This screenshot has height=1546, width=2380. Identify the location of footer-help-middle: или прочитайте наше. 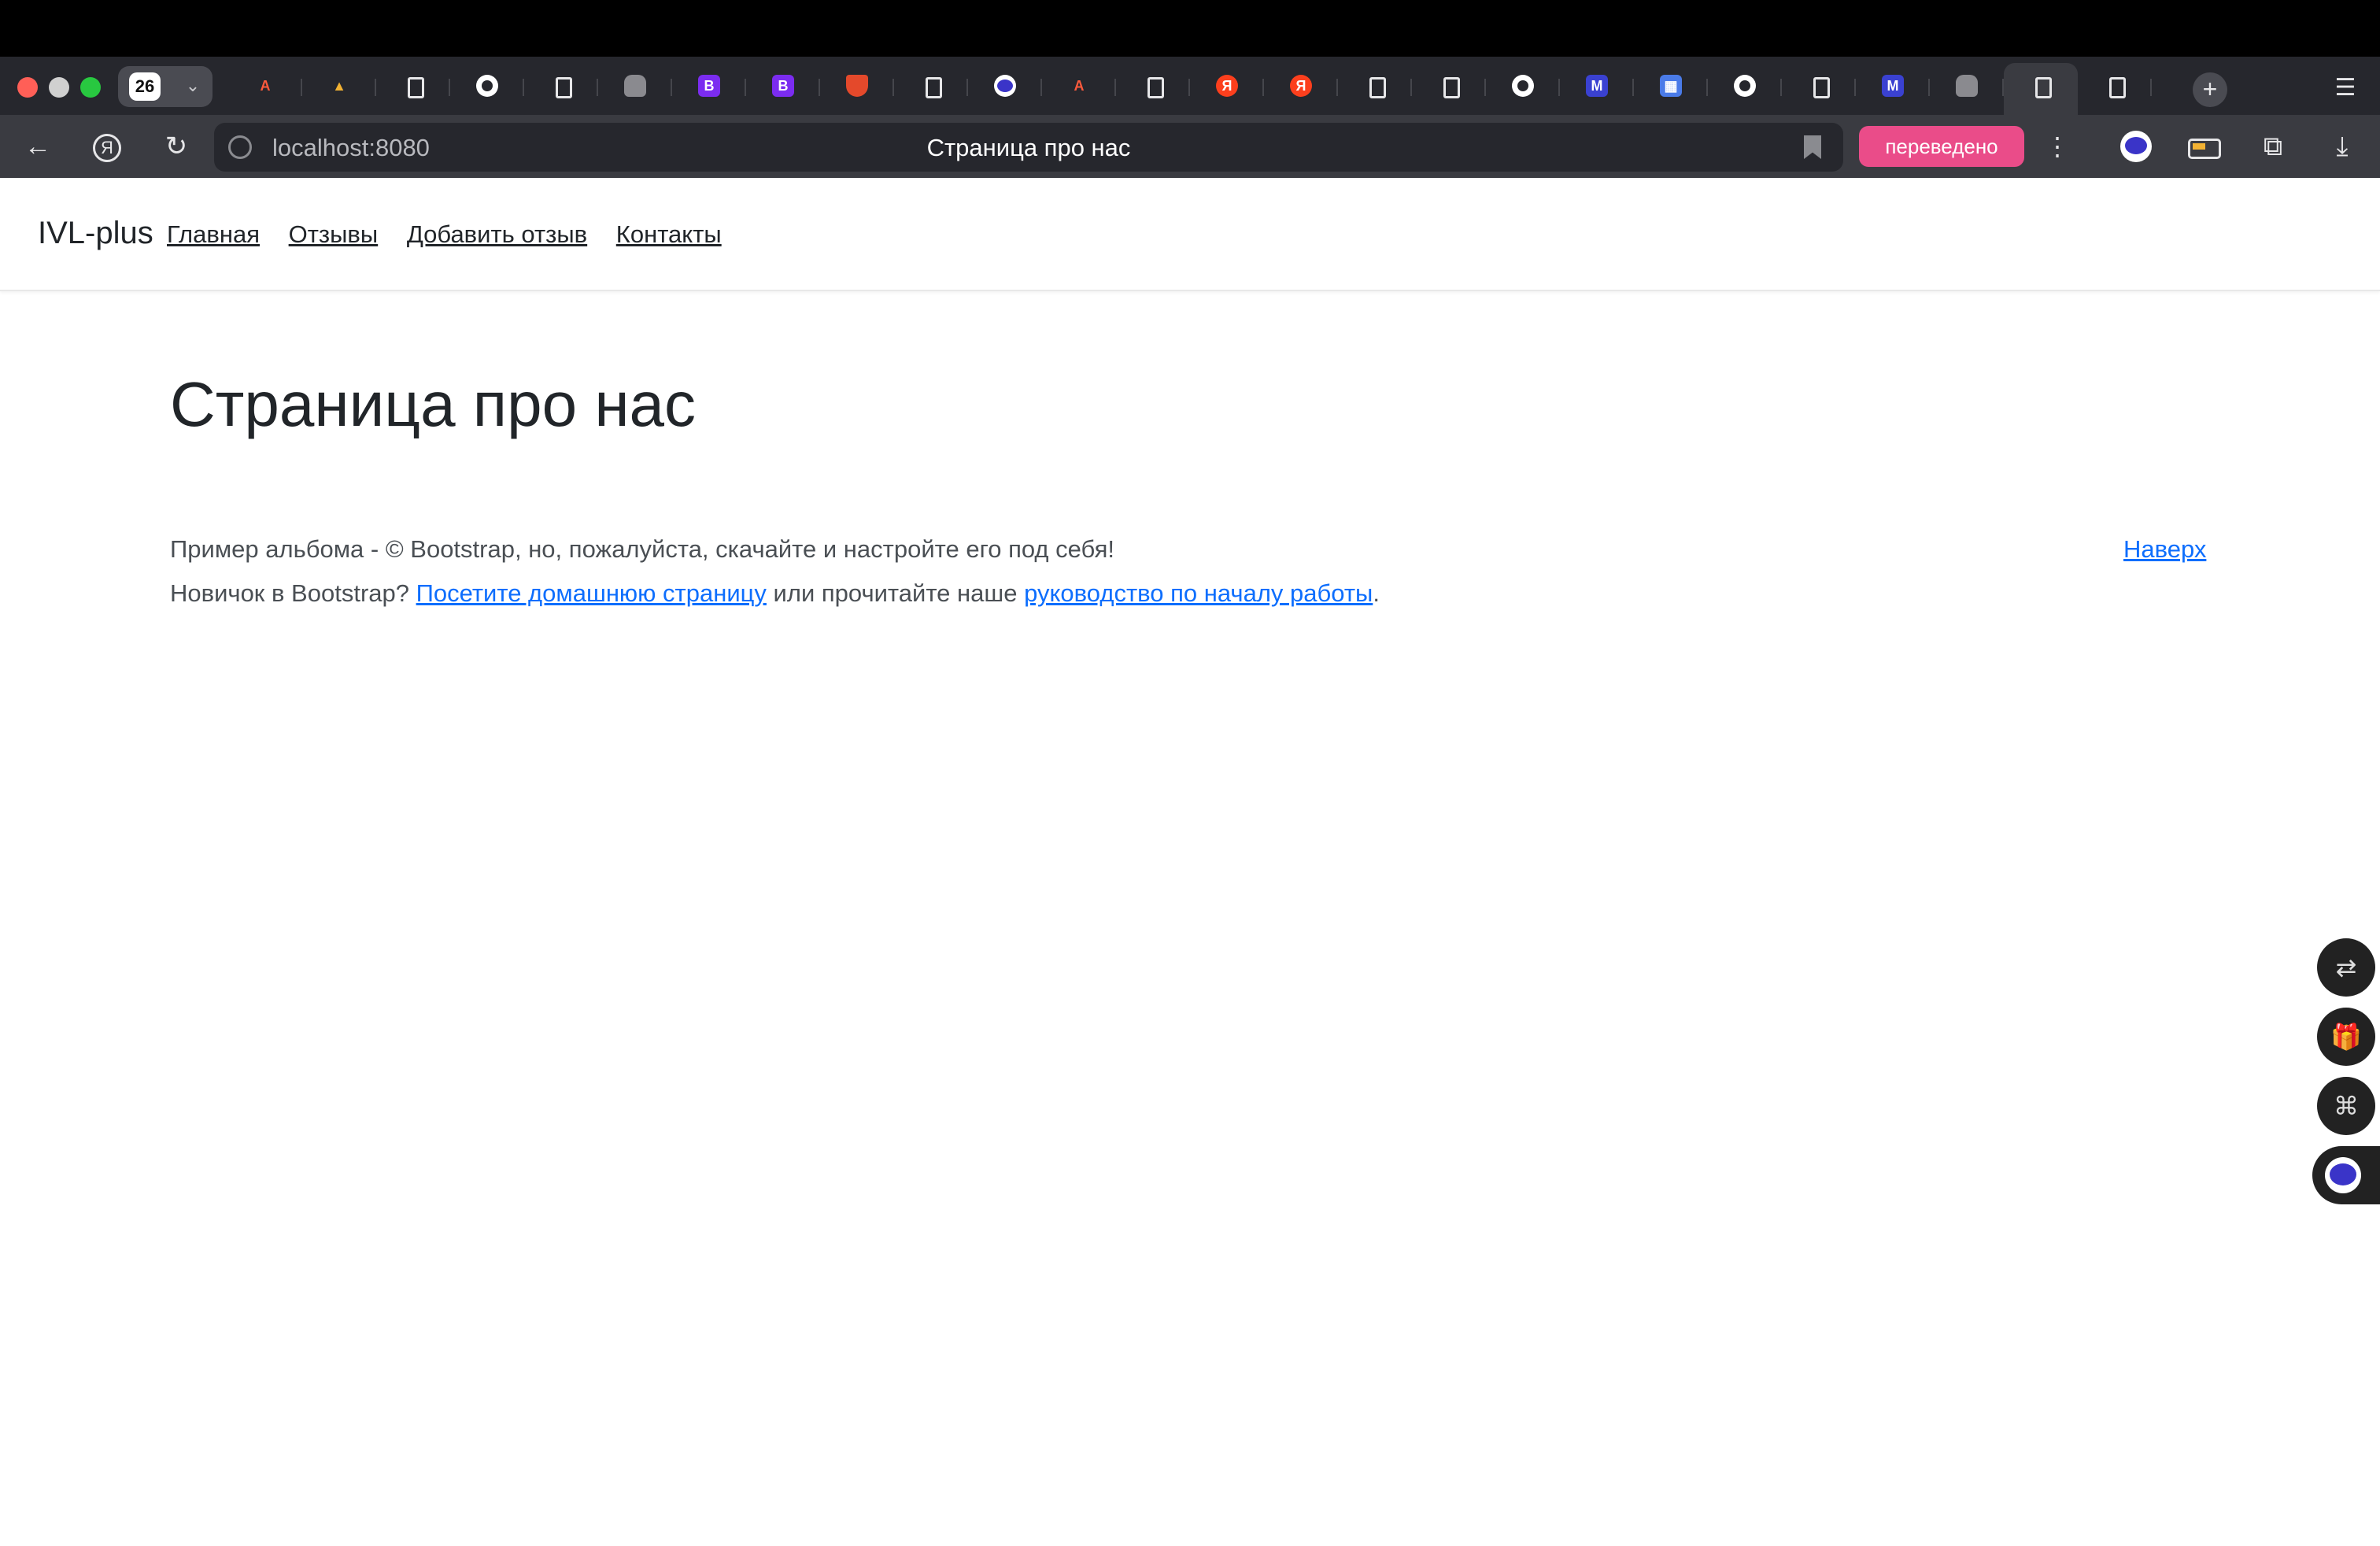
(895, 593).